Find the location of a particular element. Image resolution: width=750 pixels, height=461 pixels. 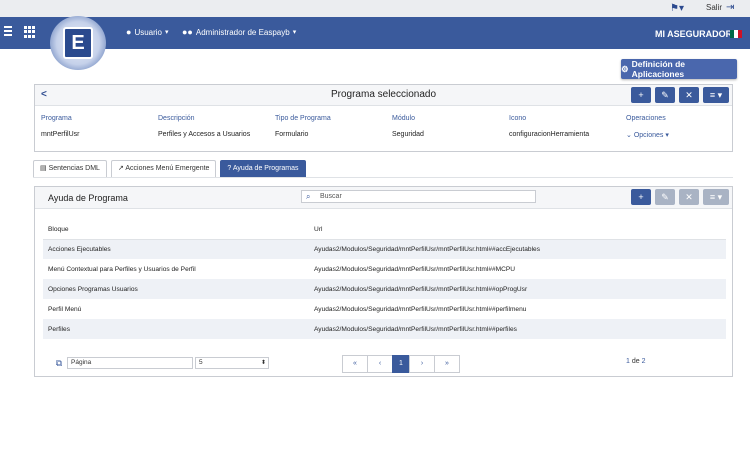

cell-bloque: Acciones Ejecutables is located at coordinates (176, 249).